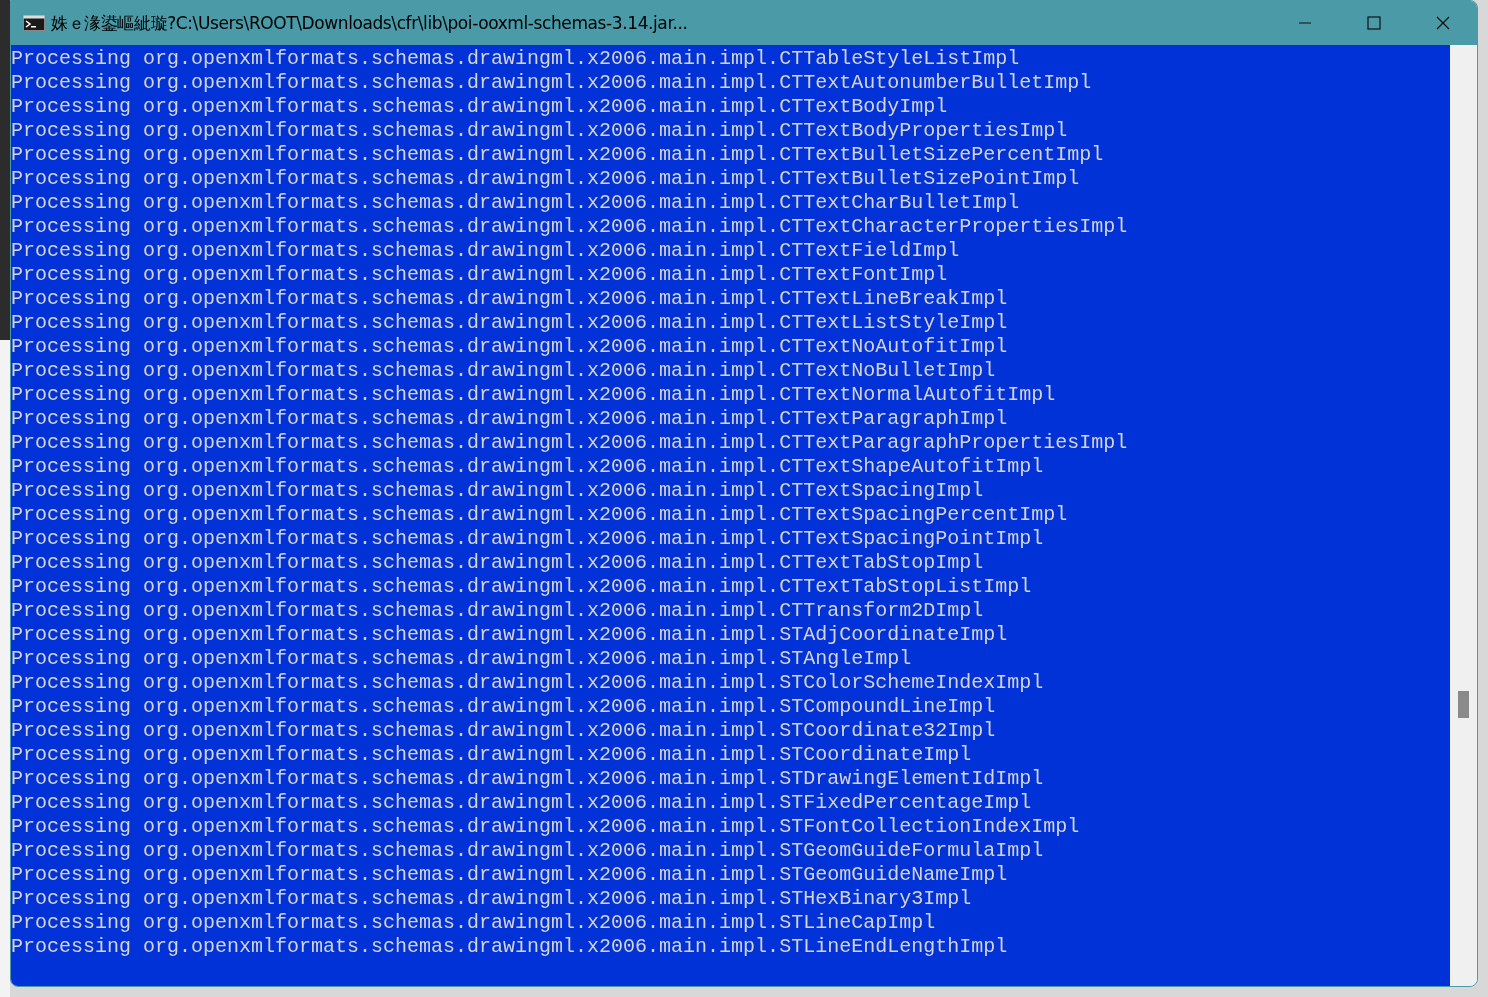 The image size is (1488, 997). I want to click on console-line: Processing org.openxmlformats.schemas.drawingml.x2006.main.impl.CTTextTabStopImpl, so click(498, 563).